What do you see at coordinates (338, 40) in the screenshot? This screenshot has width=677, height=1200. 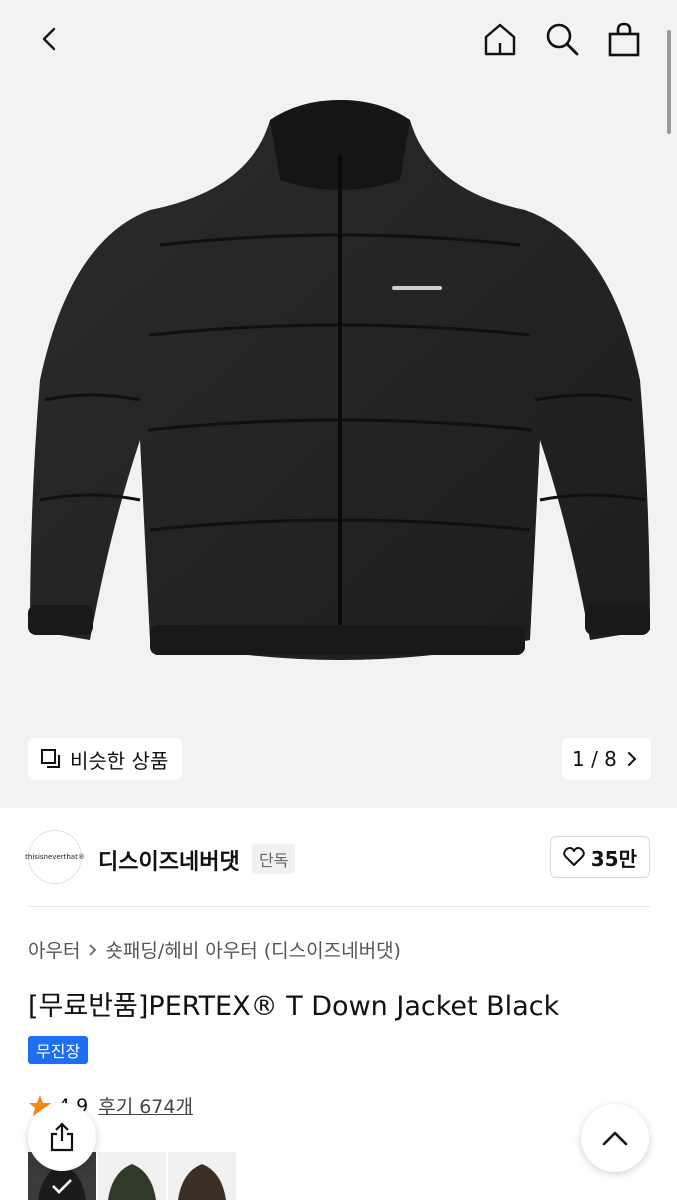 I see `top-navigation-bar` at bounding box center [338, 40].